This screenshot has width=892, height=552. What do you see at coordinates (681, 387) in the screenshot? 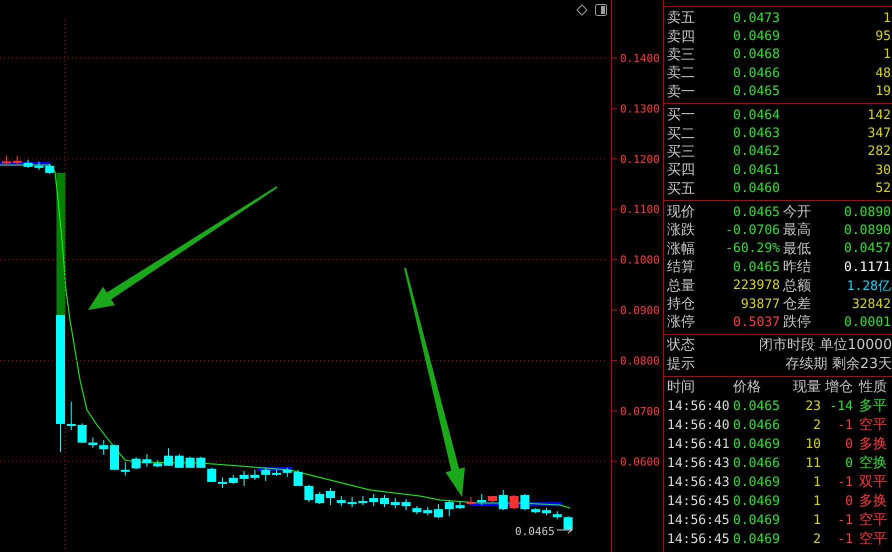
I see `column-header: 时间` at bounding box center [681, 387].